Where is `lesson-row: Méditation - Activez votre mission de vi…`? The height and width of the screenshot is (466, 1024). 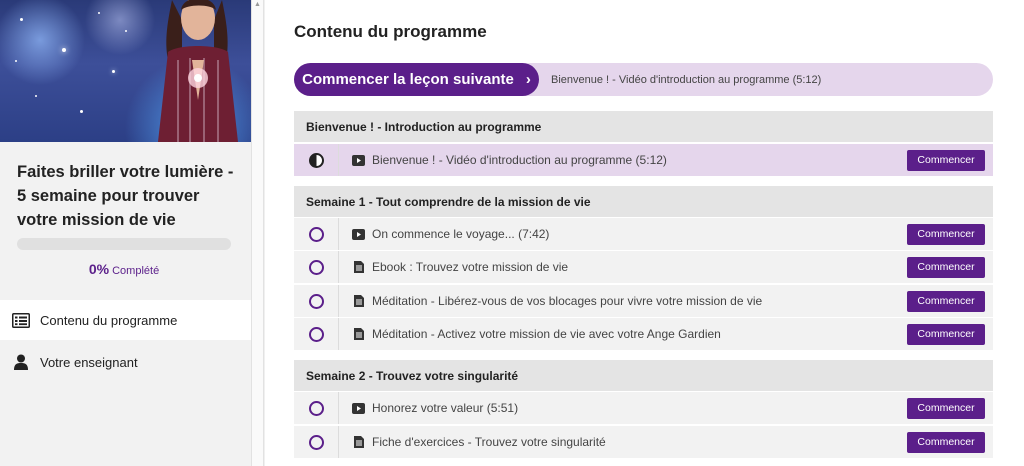 lesson-row: Méditation - Activez votre mission de vi… is located at coordinates (643, 334).